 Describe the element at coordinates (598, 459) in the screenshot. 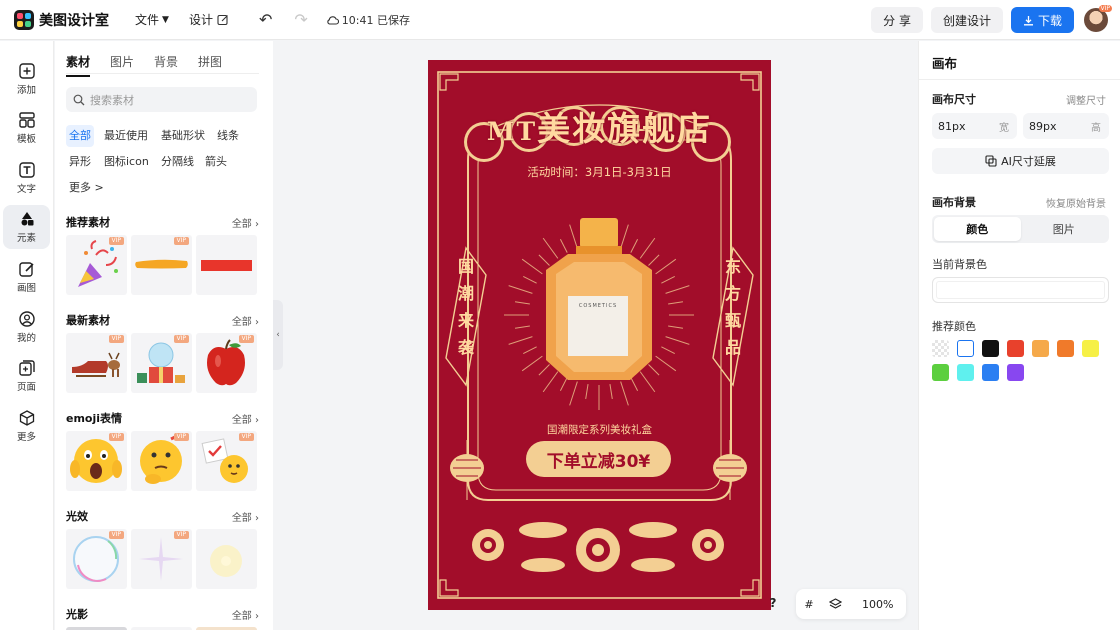

I see `poster-cta-button: 下单立减30¥` at that location.